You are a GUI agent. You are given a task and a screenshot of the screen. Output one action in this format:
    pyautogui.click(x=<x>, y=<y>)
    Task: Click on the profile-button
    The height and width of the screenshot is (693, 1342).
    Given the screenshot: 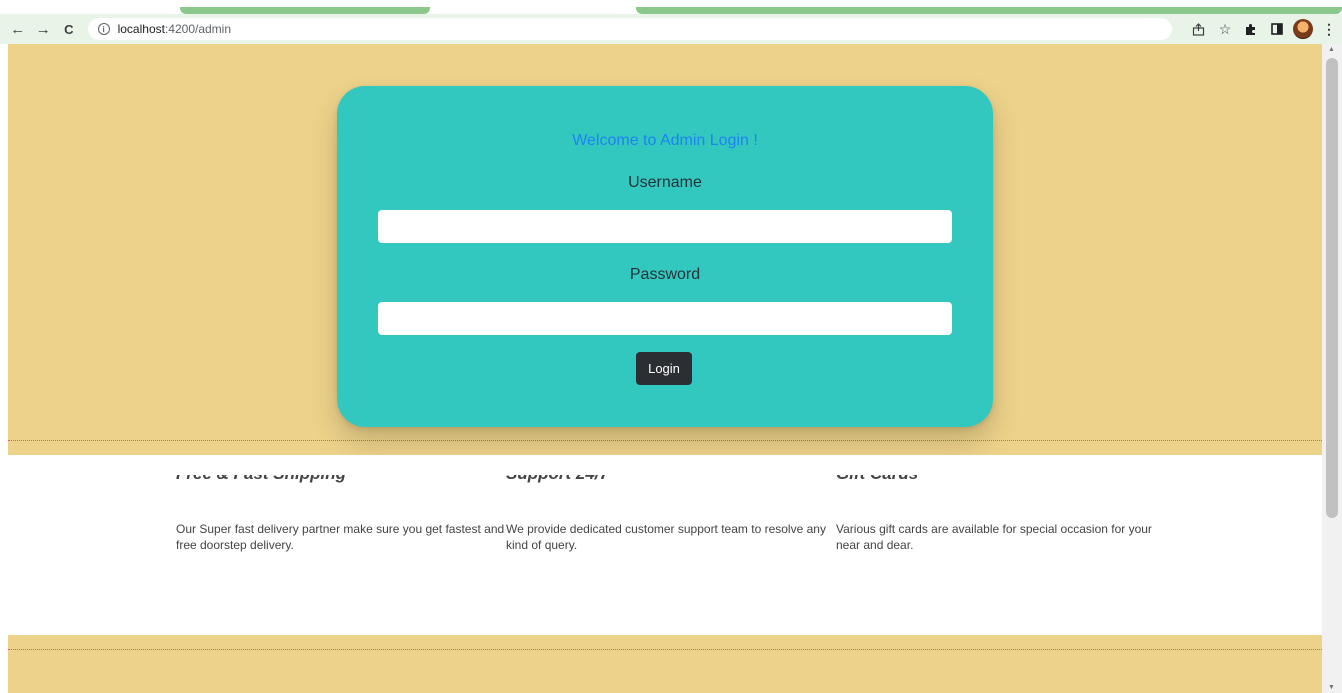 What is the action you would take?
    pyautogui.click(x=1303, y=29)
    